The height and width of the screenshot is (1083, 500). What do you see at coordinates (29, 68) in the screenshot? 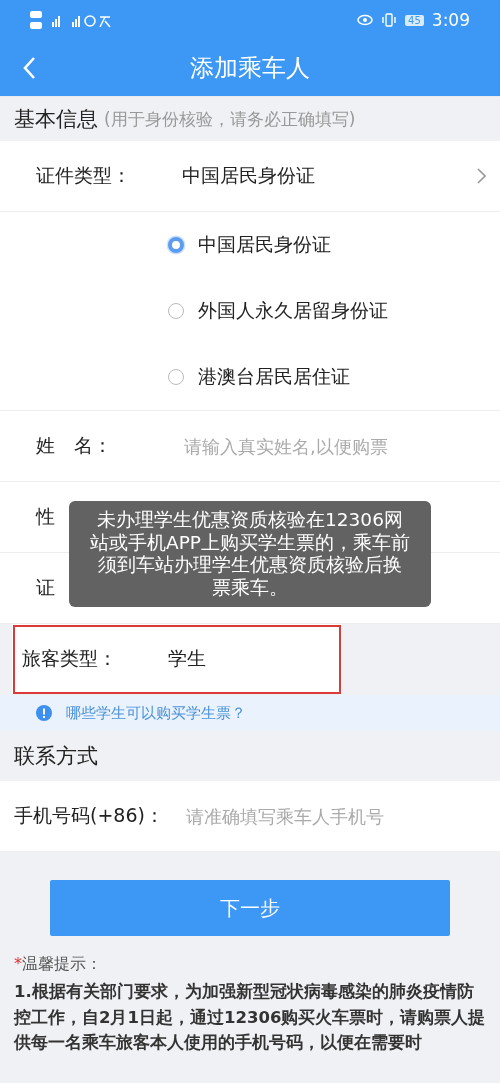
I see `back-icon` at bounding box center [29, 68].